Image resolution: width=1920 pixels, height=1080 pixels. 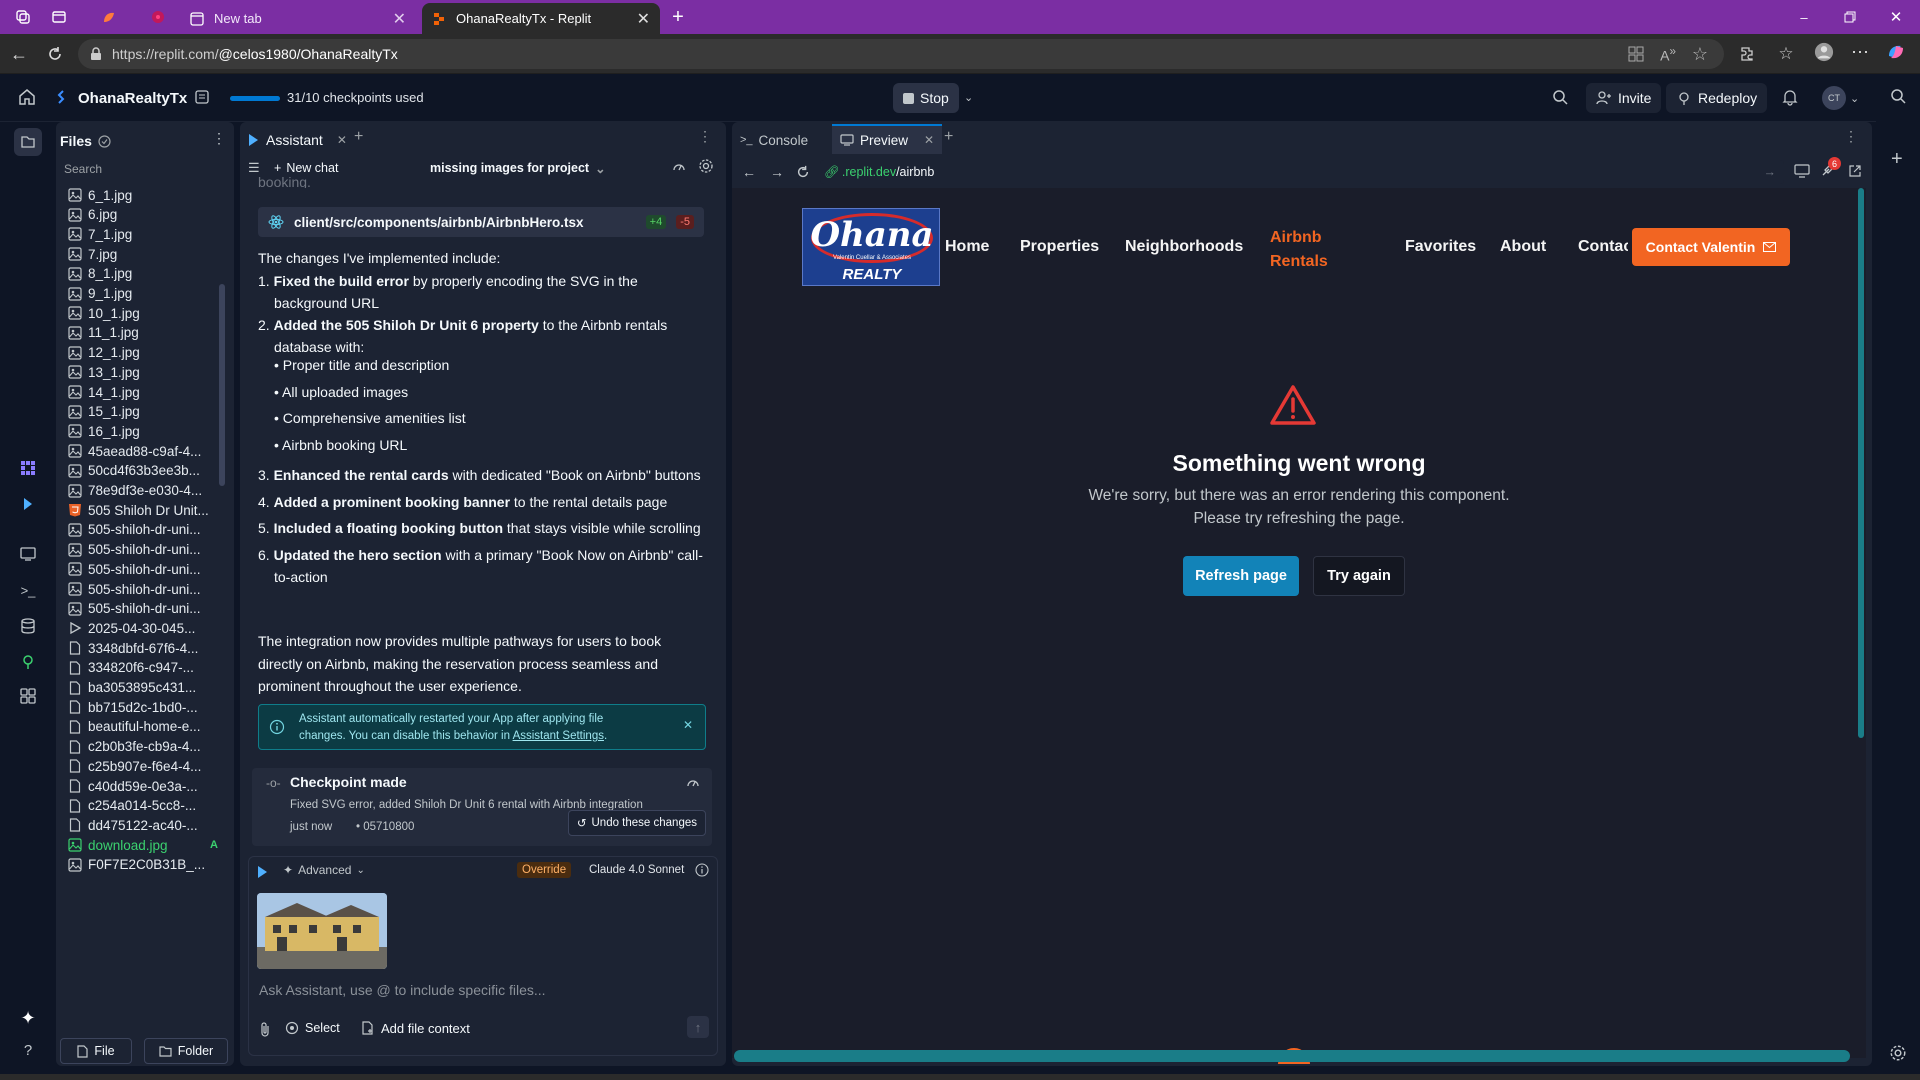 What do you see at coordinates (28, 504) in the screenshot?
I see `assistant-tool-icon` at bounding box center [28, 504].